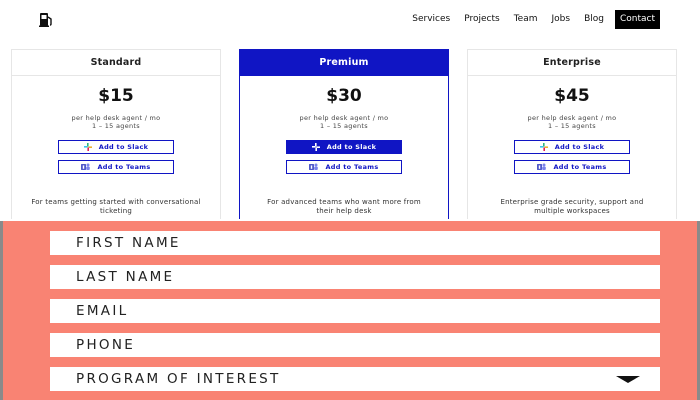 This screenshot has width=700, height=400. I want to click on main-nav: Services Projects Team Jobs Blog Contact, so click(529, 19).